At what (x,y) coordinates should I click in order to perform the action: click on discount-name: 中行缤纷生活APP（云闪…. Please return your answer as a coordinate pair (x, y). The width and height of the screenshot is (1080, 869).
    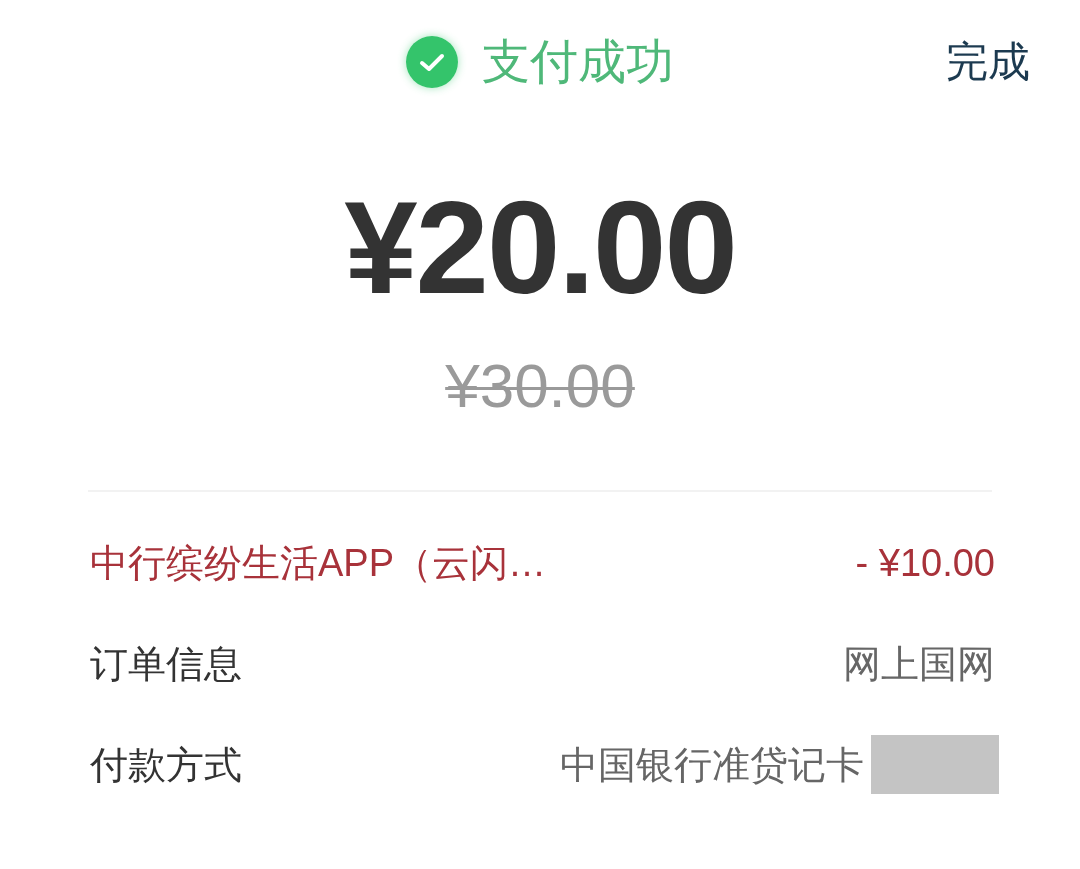
    Looking at the image, I should click on (318, 562).